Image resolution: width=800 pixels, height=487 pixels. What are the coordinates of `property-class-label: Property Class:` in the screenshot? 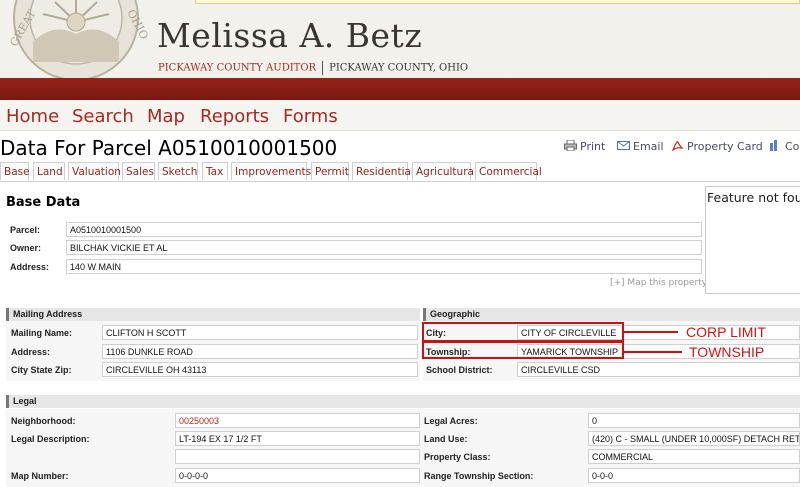 It's located at (457, 457).